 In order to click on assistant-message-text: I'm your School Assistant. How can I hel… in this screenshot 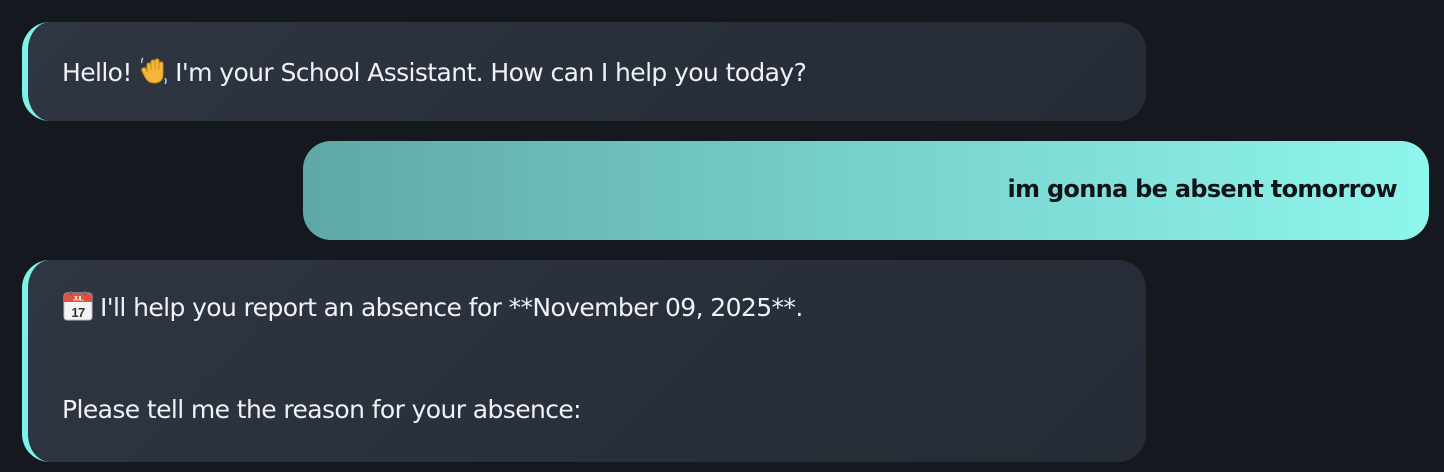, I will do `click(491, 72)`.